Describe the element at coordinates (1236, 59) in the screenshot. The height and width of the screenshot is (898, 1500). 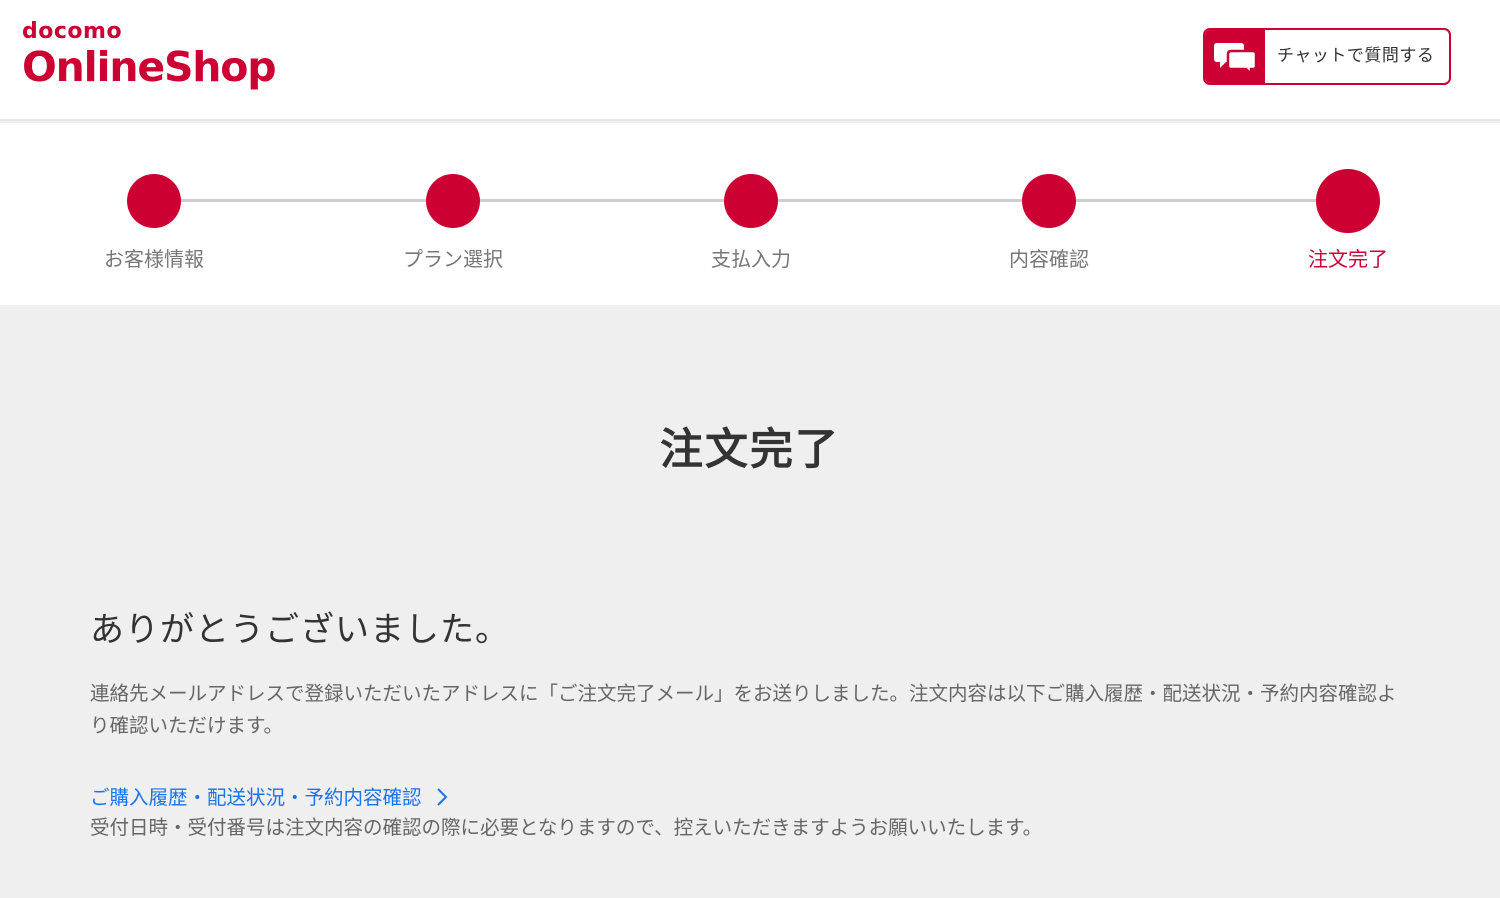
I see `chat-bubbles-icon` at that location.